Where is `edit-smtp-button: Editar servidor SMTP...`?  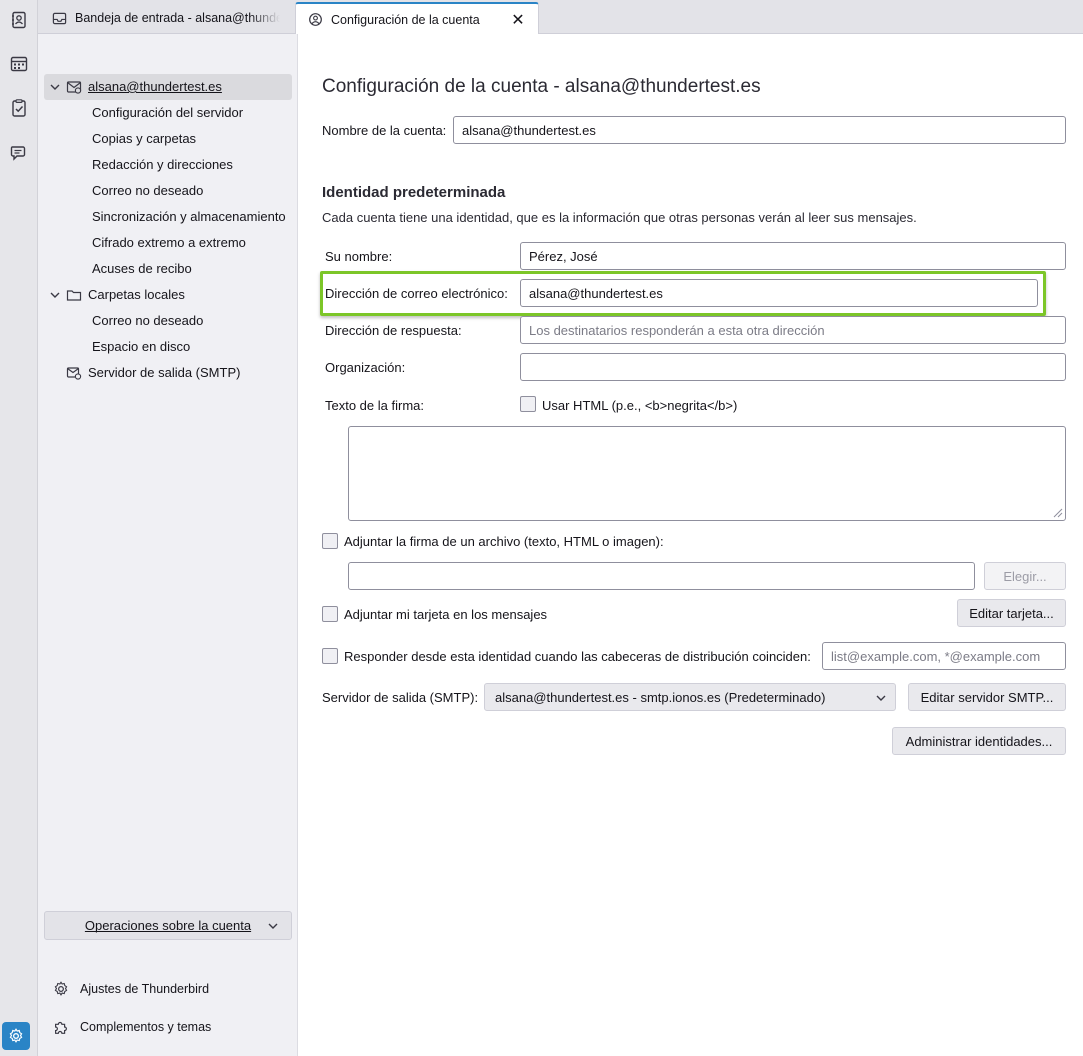 edit-smtp-button: Editar servidor SMTP... is located at coordinates (987, 697).